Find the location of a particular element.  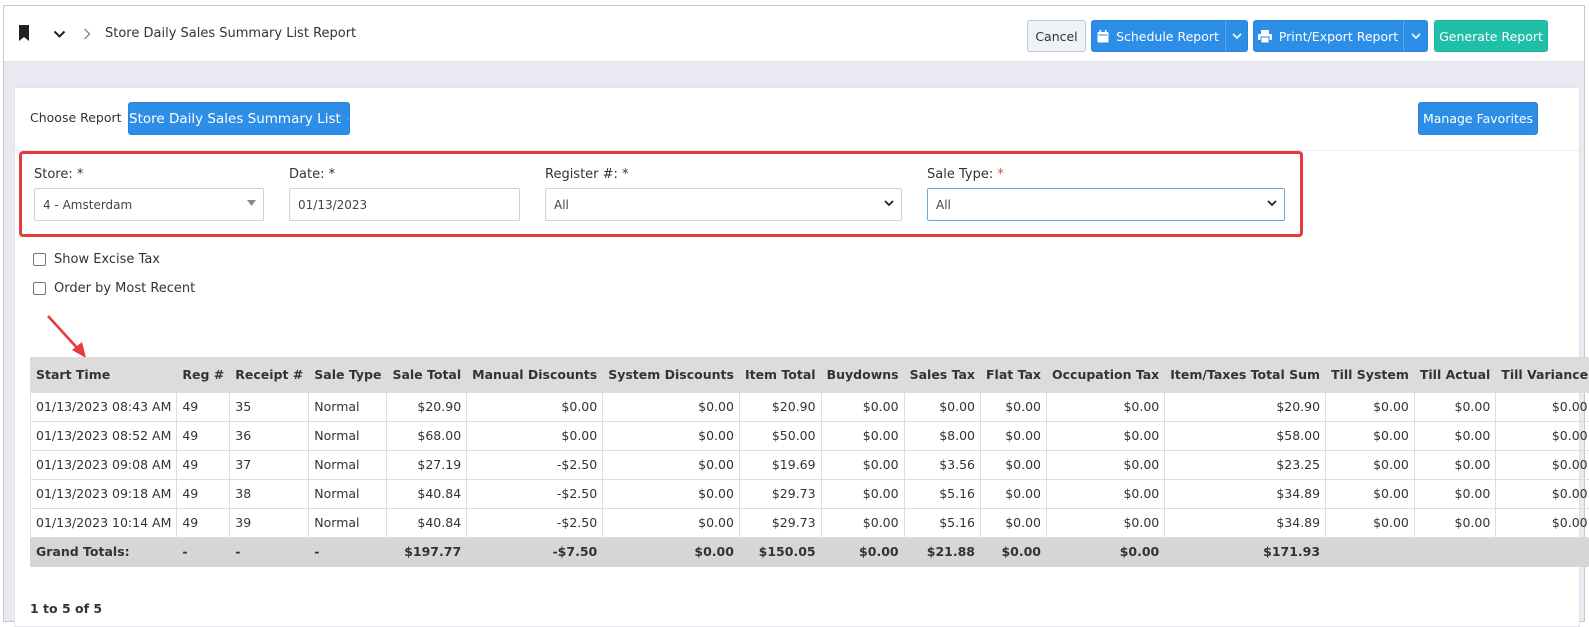

column-header: Sales Tax is located at coordinates (942, 374).